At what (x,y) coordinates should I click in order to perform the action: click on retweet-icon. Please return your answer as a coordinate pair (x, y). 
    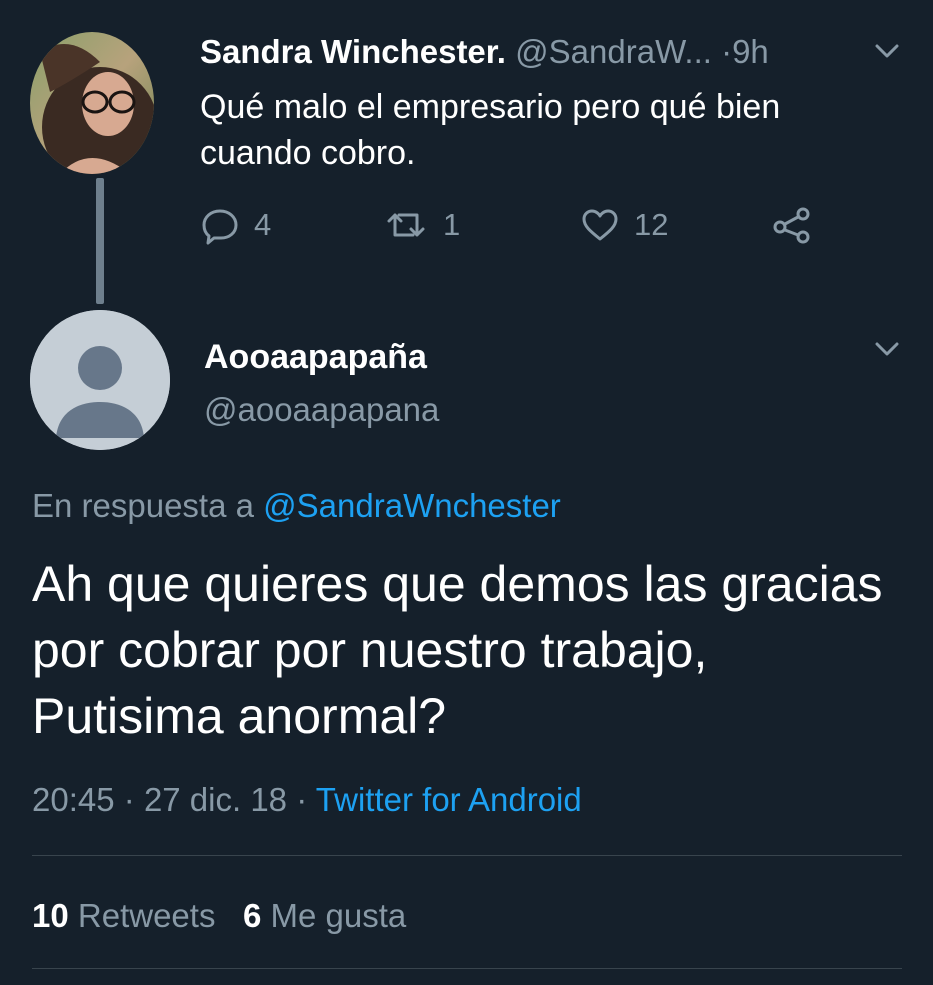
    Looking at the image, I should click on (406, 225).